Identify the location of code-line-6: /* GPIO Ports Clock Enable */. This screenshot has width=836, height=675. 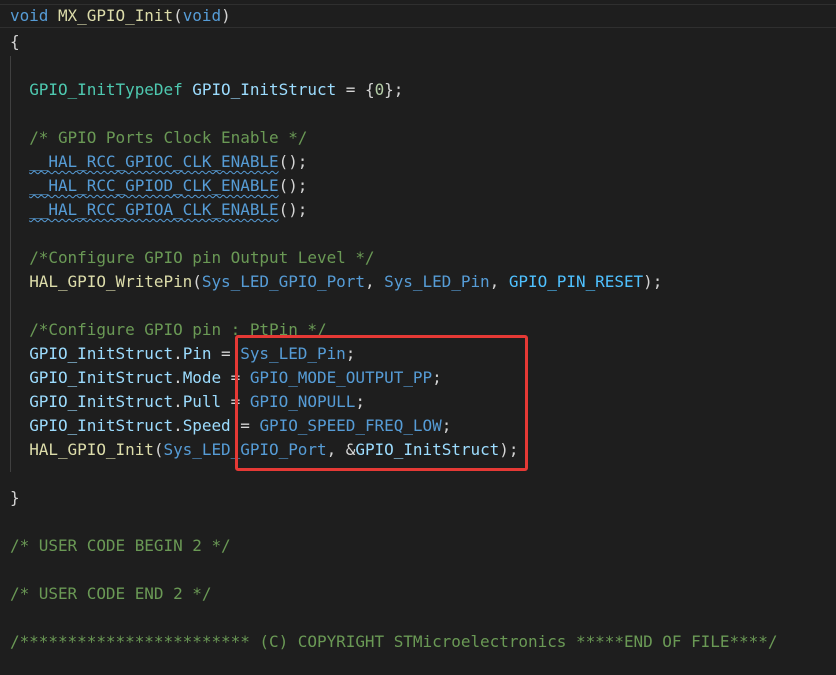
(158, 138).